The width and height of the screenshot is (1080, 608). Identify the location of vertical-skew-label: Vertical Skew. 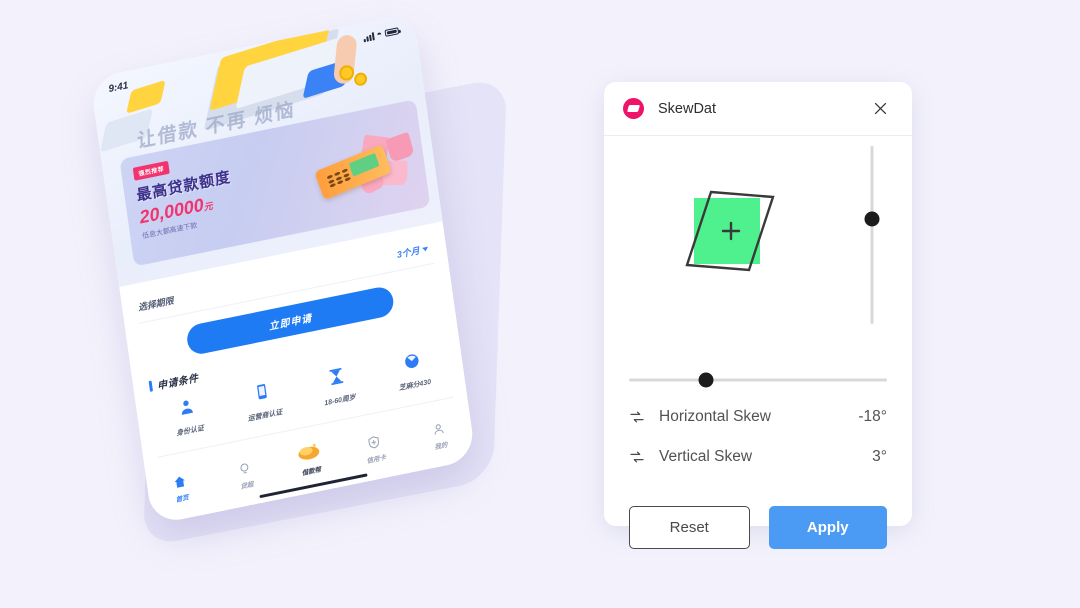
(706, 456).